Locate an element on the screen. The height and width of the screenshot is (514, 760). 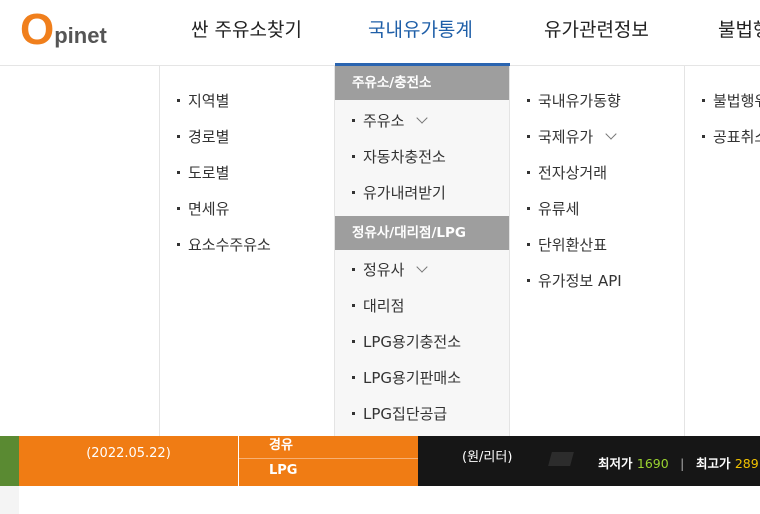
fuel-tab-divider is located at coordinates (329, 458).